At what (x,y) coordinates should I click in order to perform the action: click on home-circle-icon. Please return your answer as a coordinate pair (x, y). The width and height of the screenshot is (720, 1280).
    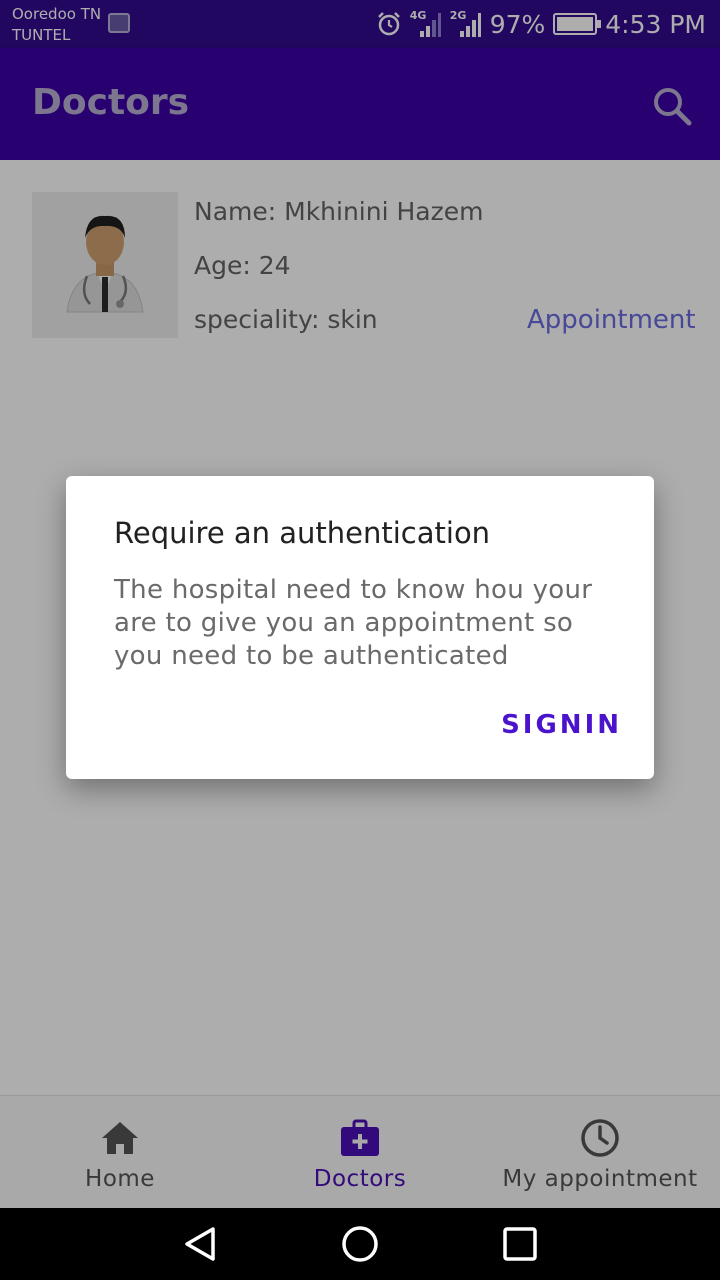
    Looking at the image, I should click on (360, 1244).